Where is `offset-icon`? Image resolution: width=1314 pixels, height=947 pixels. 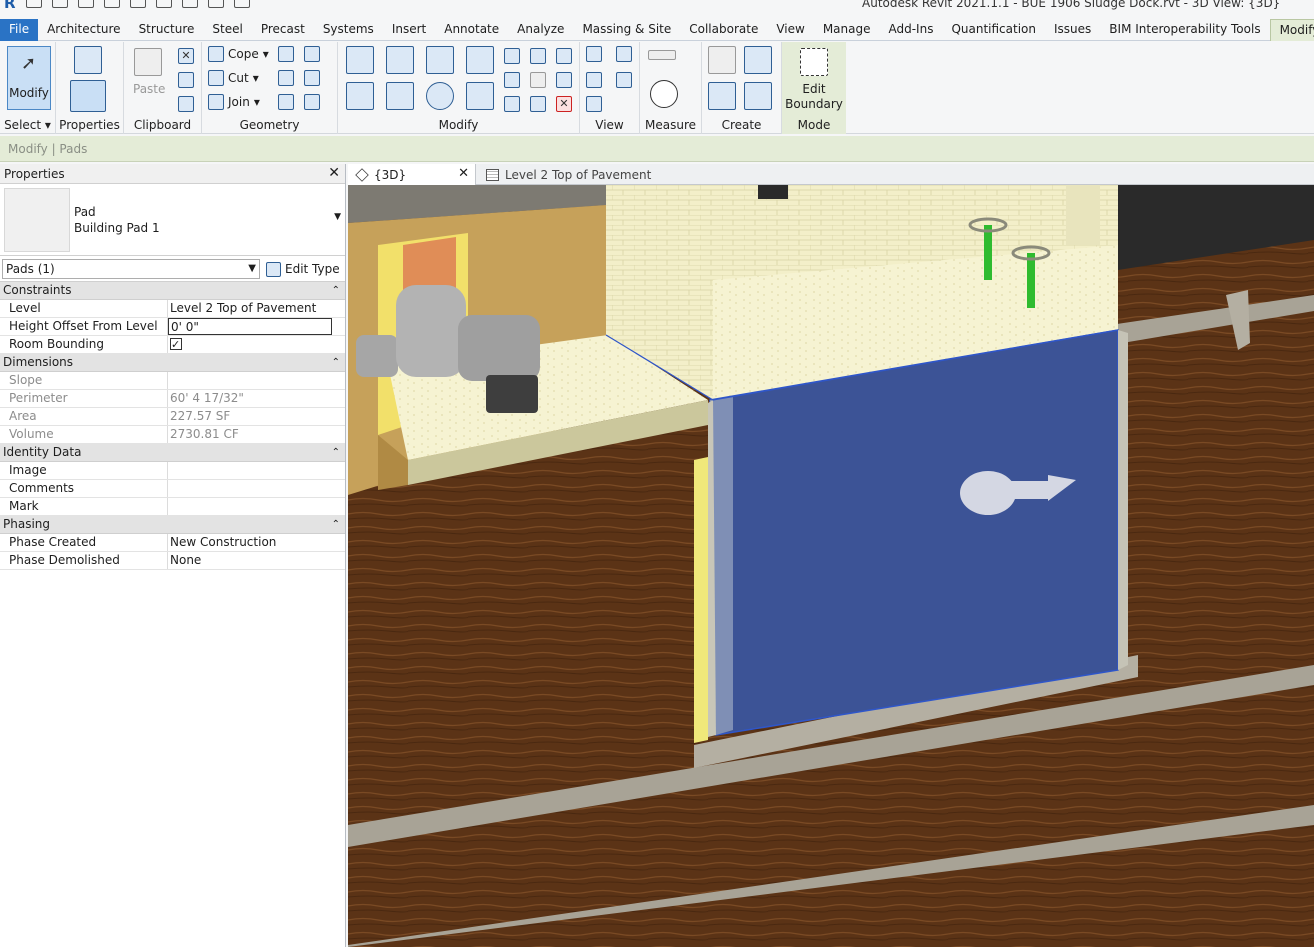 offset-icon is located at coordinates (400, 60).